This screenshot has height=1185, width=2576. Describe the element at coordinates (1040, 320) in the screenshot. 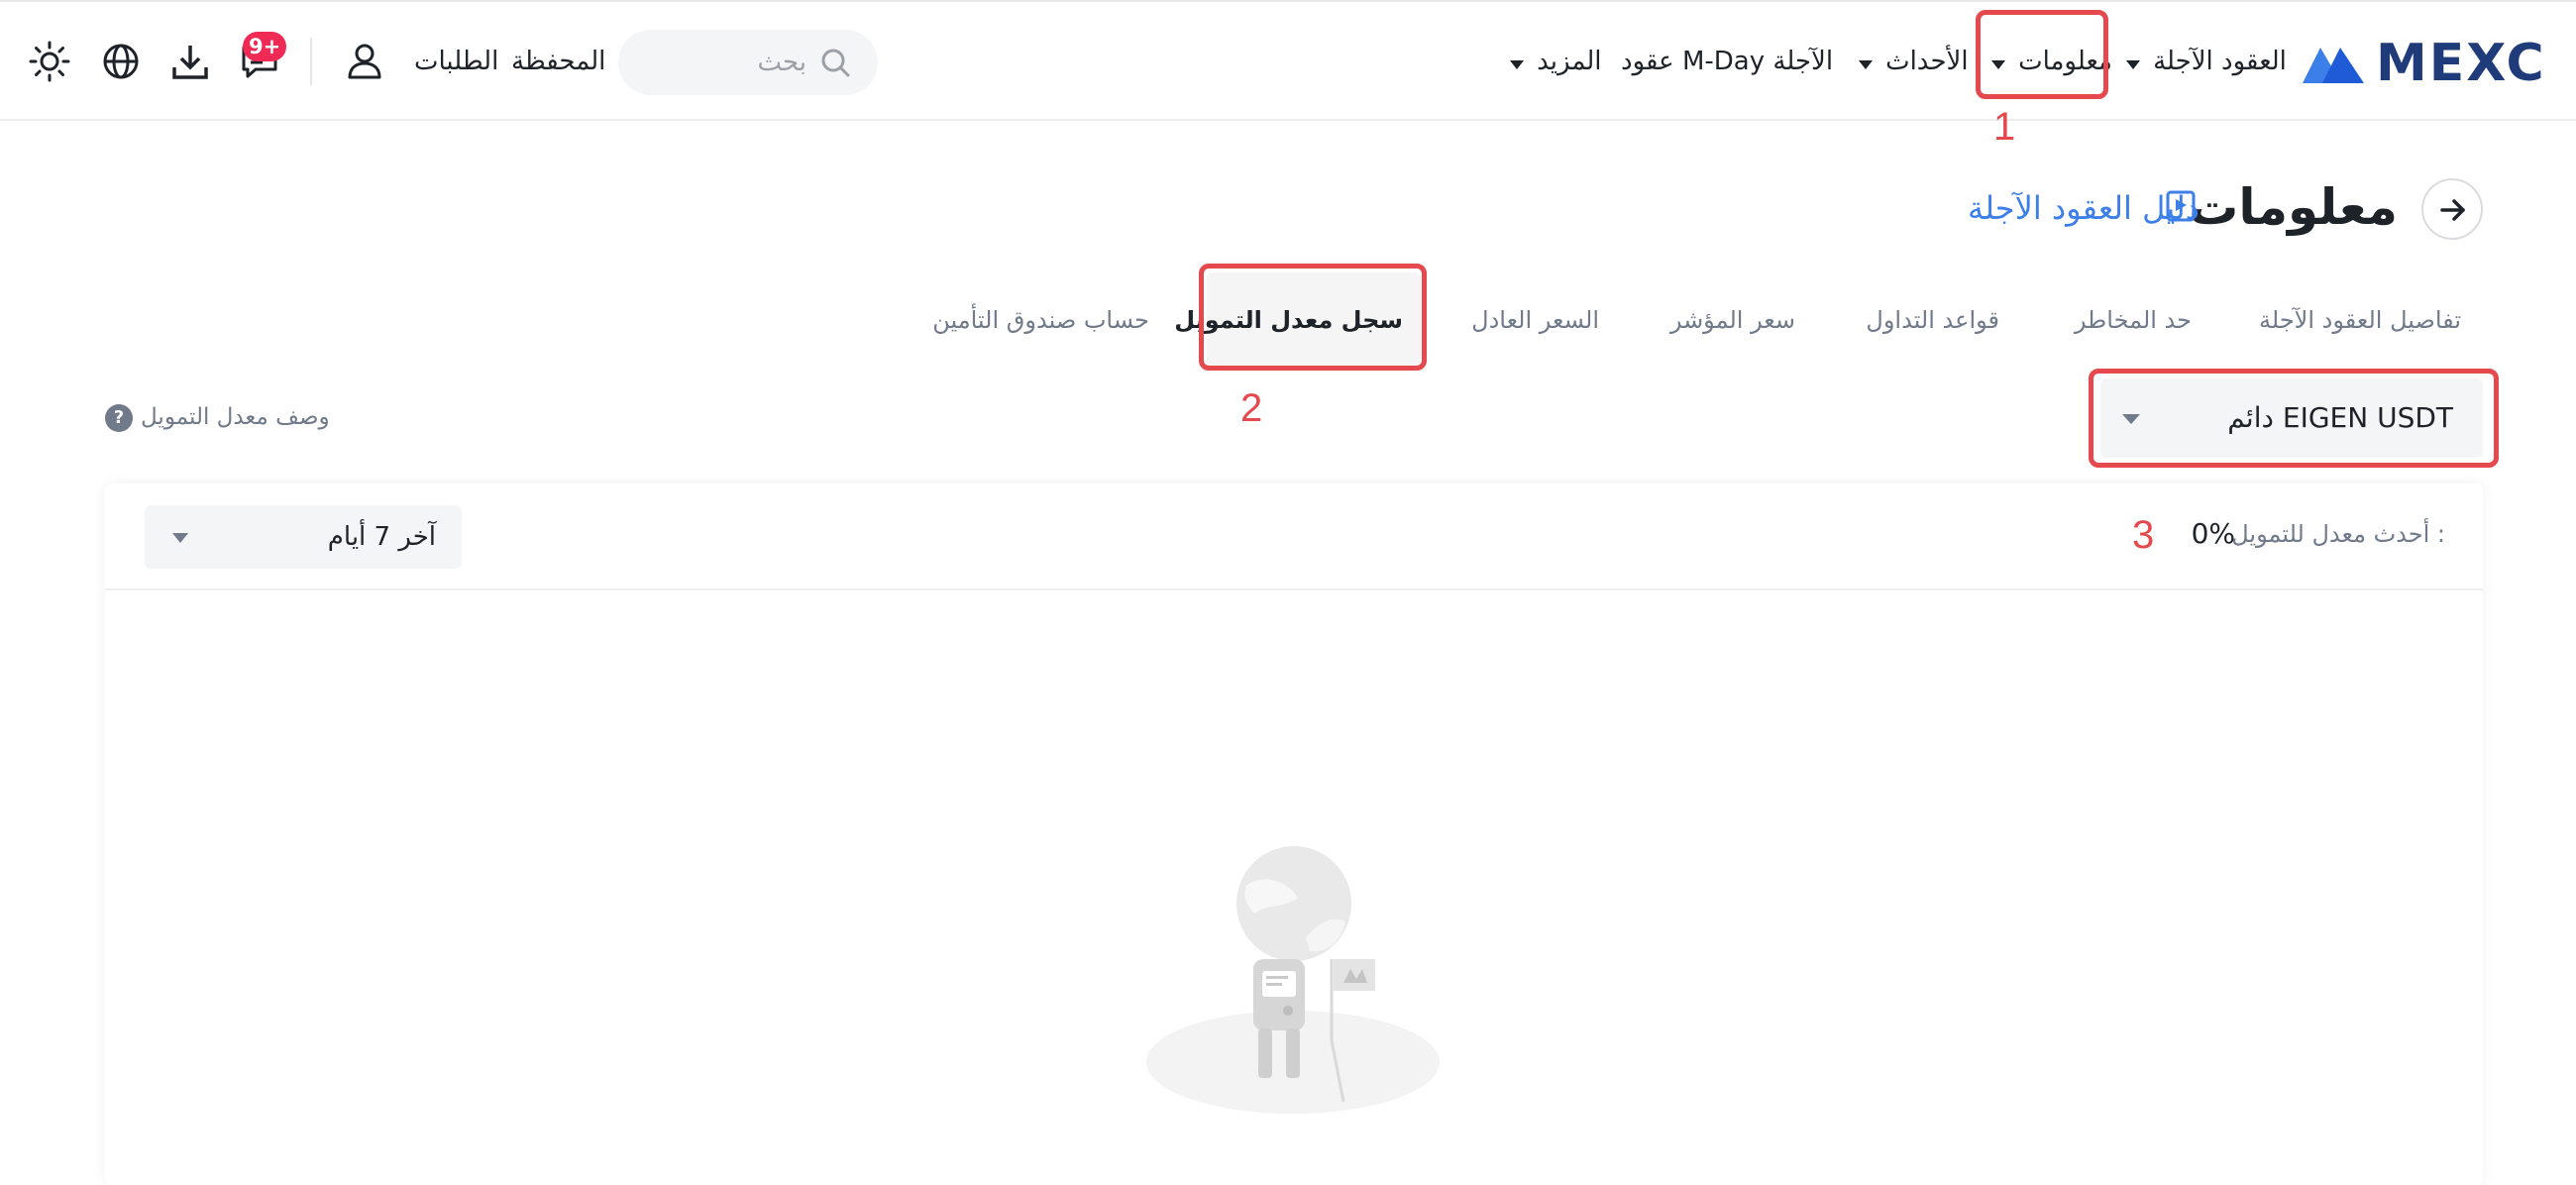

I see `tab-insurance-fund: حساب صندوق التأمين` at that location.